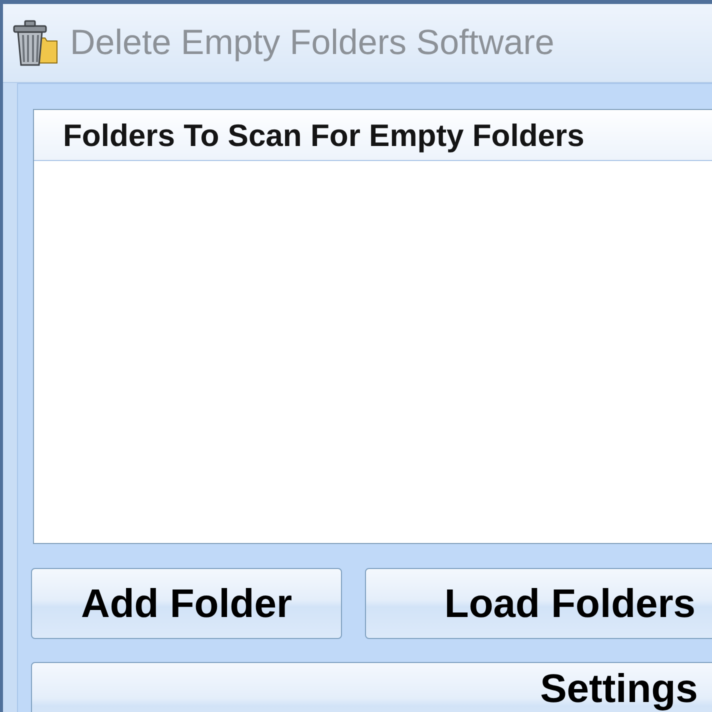  Describe the element at coordinates (538, 603) in the screenshot. I see `action-button: Load Folders` at that location.